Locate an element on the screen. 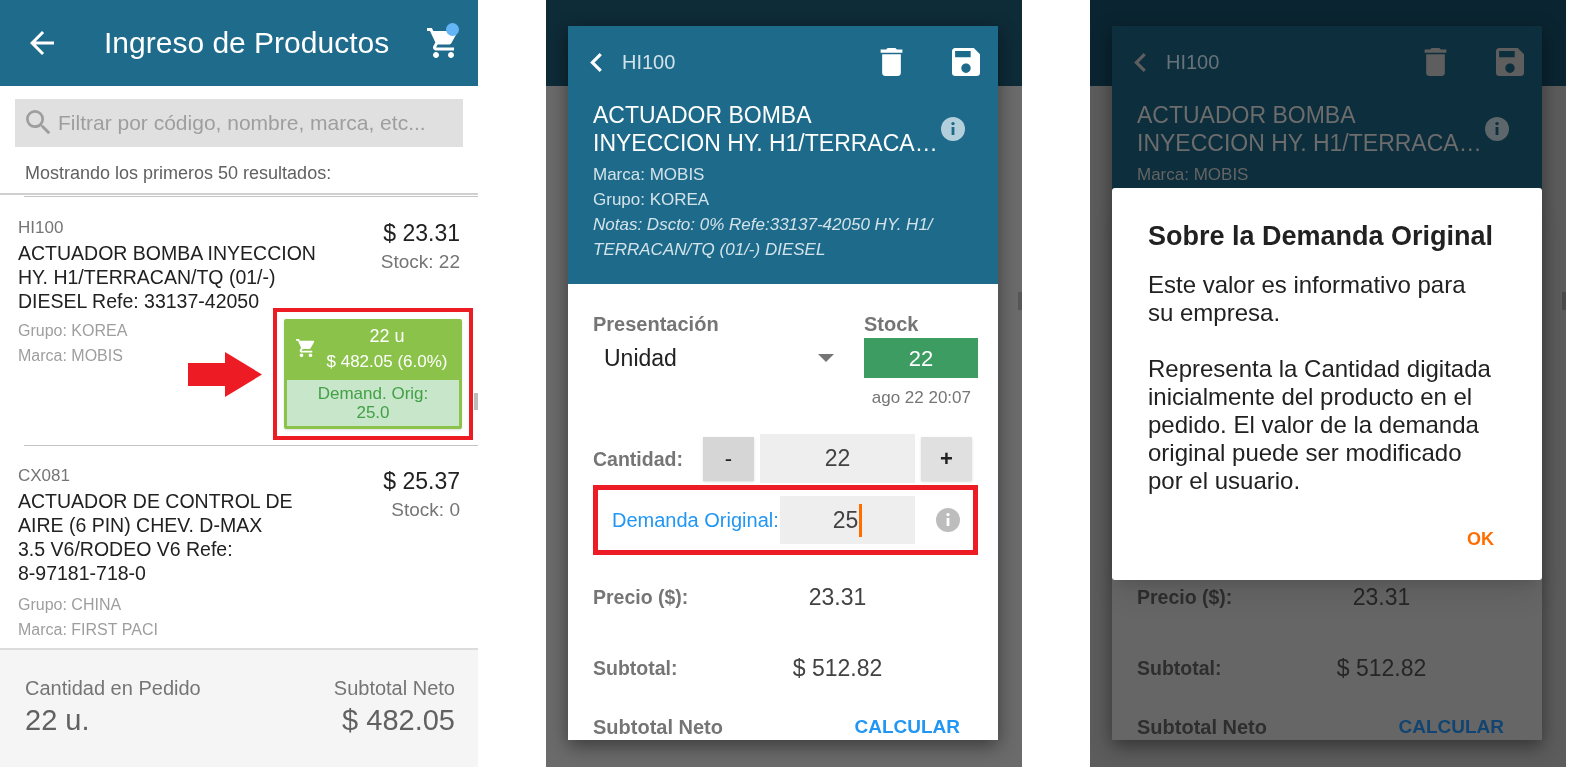 The image size is (1573, 767). field-label: Precio ($): is located at coordinates (641, 597).